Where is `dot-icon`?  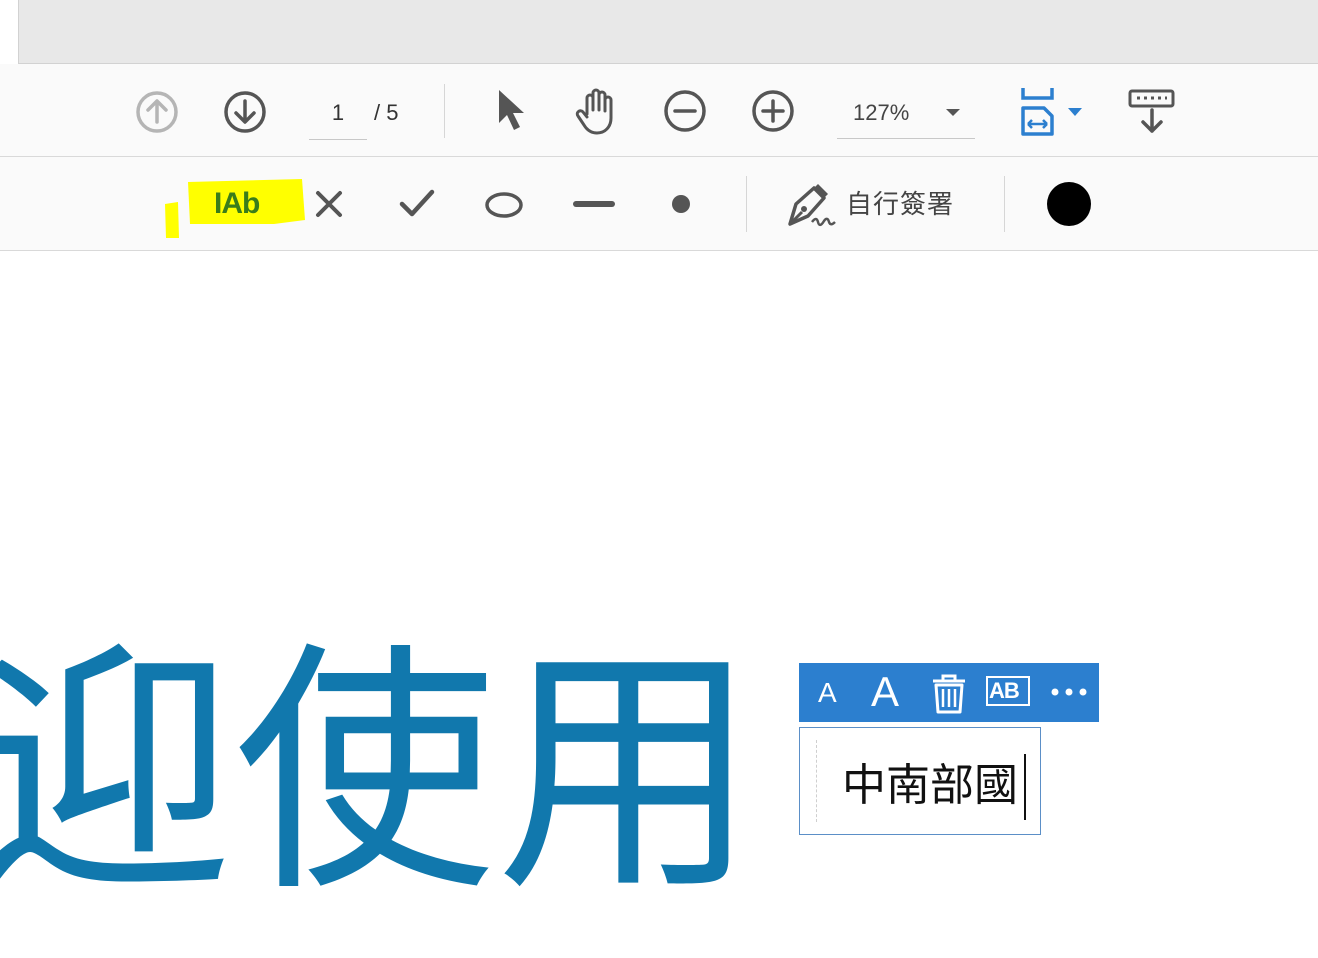
dot-icon is located at coordinates (681, 204).